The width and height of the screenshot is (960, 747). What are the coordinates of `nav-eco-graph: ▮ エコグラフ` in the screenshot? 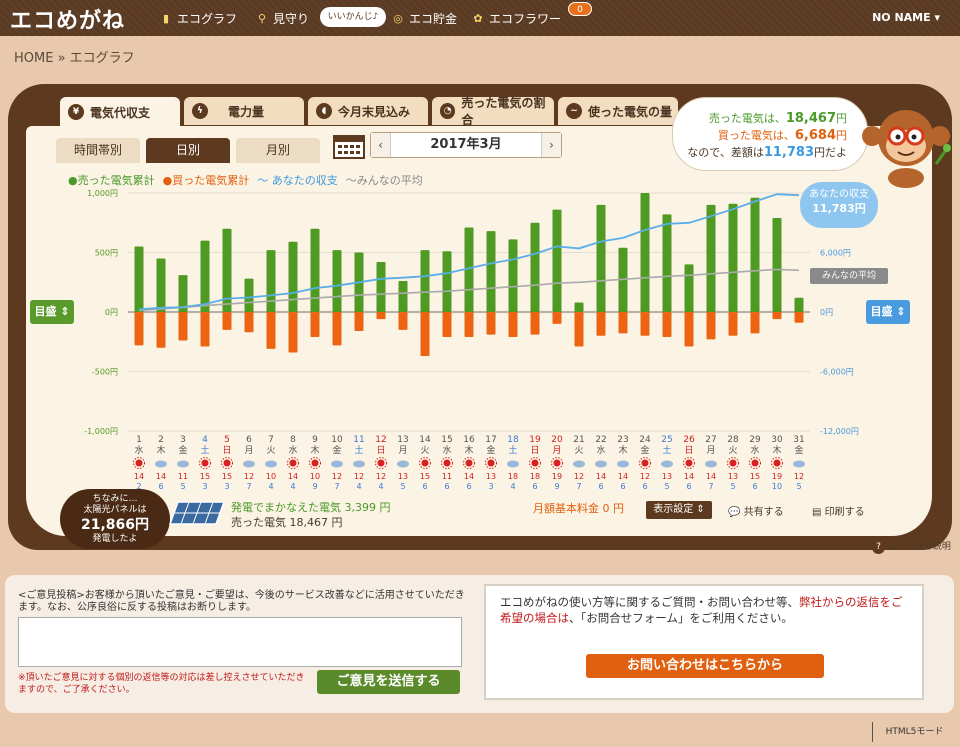 It's located at (197, 18).